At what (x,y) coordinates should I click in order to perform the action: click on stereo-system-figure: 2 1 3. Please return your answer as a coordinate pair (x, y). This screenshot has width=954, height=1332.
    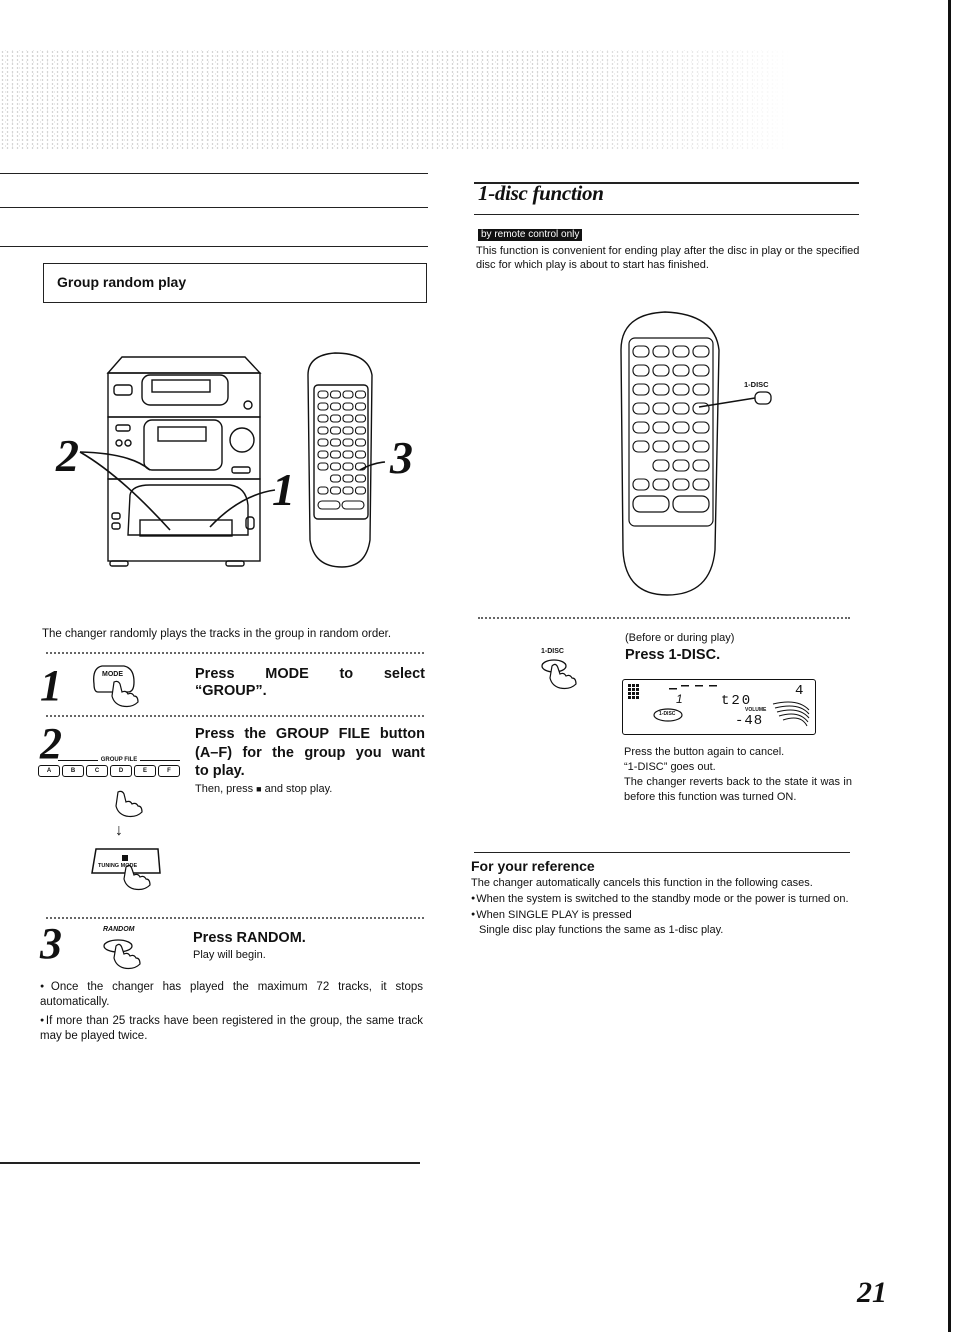
    Looking at the image, I should click on (235, 467).